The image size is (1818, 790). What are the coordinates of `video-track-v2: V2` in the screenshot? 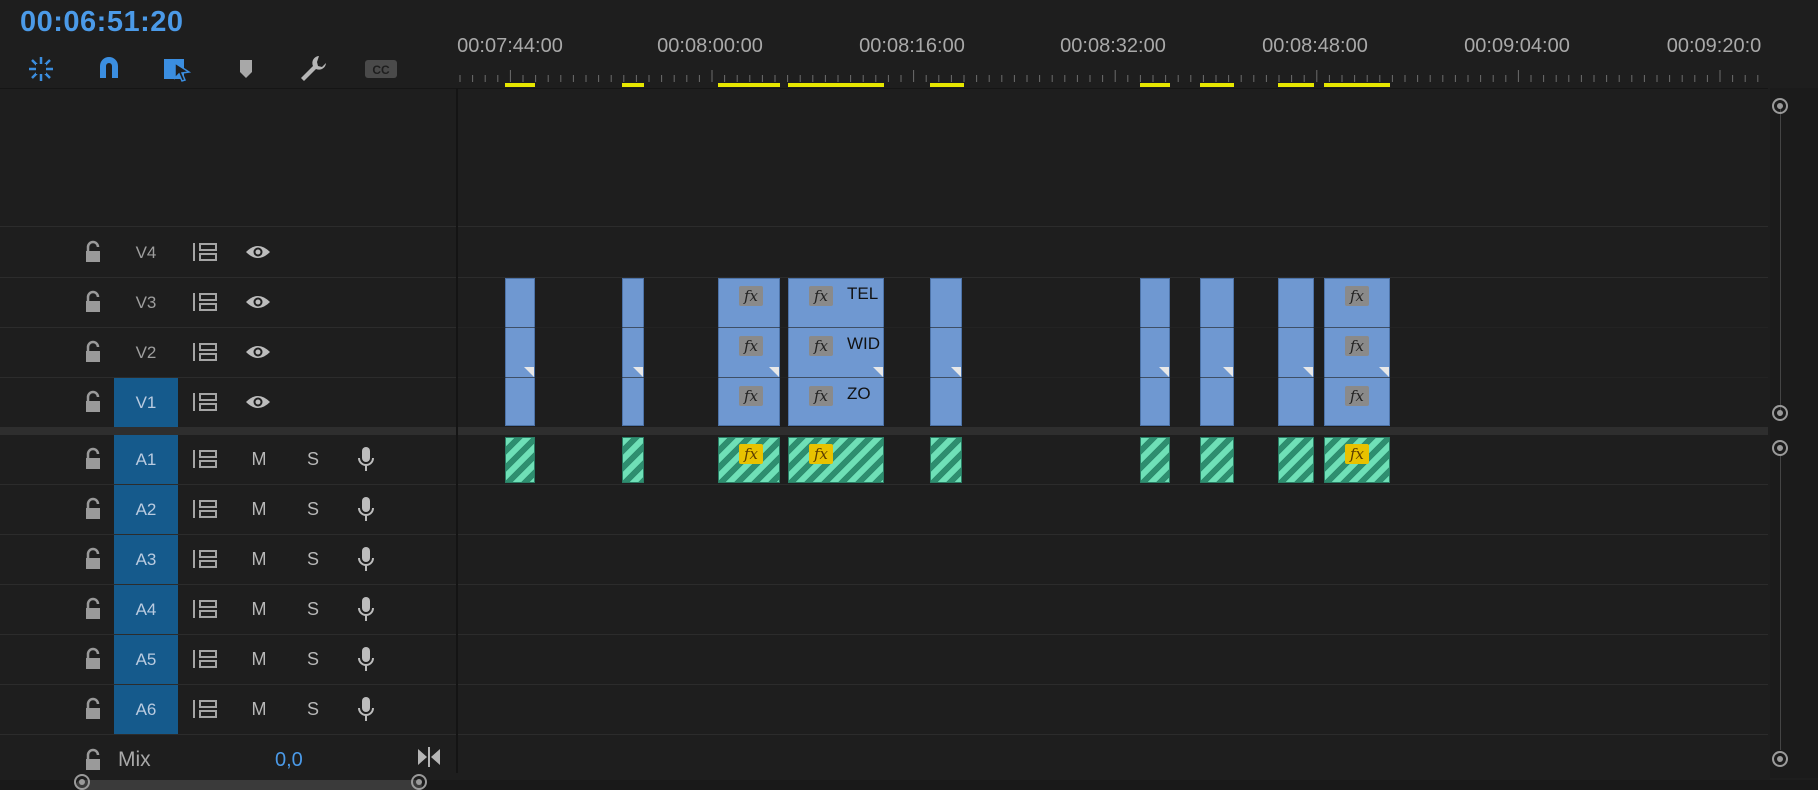 It's located at (884, 353).